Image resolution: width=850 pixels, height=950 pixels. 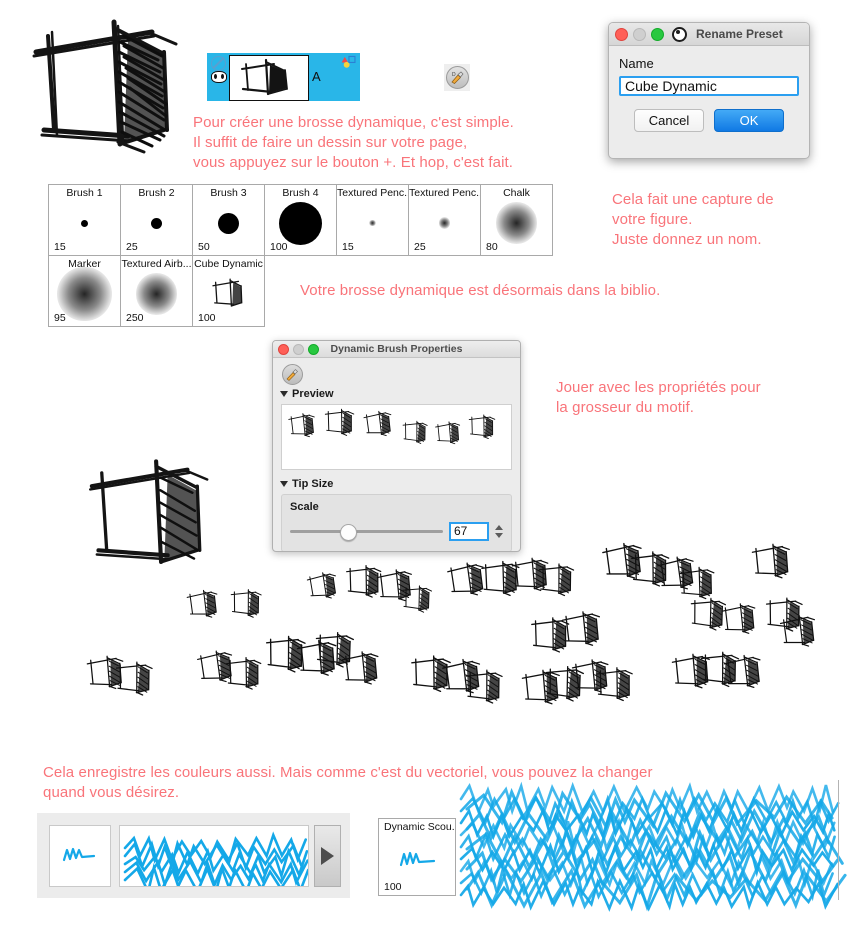 I want to click on brush-cell-title: Chalk, so click(x=516, y=193).